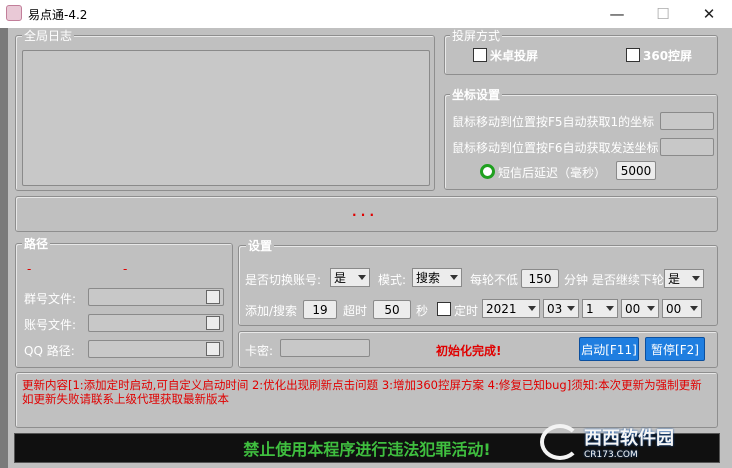 Image resolution: width=732 pixels, height=468 pixels. What do you see at coordinates (629, 438) in the screenshot?
I see `watermark-text: 西西软件园` at bounding box center [629, 438].